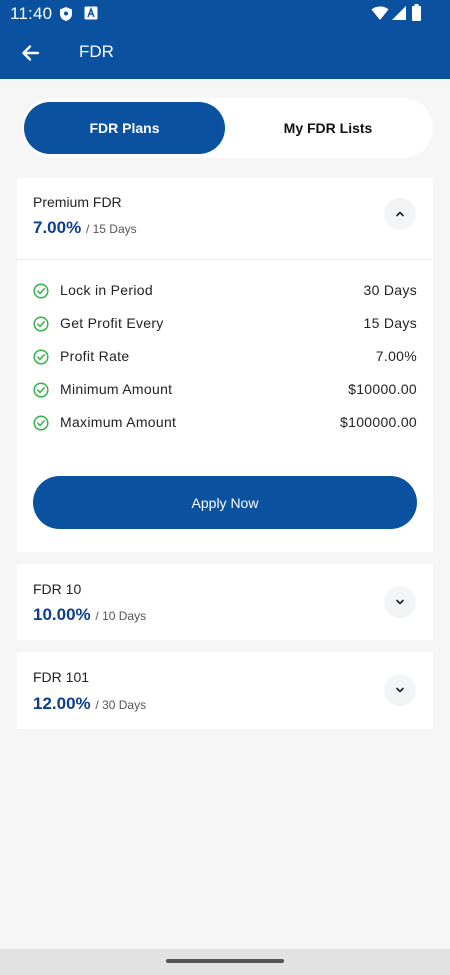 The width and height of the screenshot is (450, 975). What do you see at coordinates (399, 15) in the screenshot?
I see `signal-icon` at bounding box center [399, 15].